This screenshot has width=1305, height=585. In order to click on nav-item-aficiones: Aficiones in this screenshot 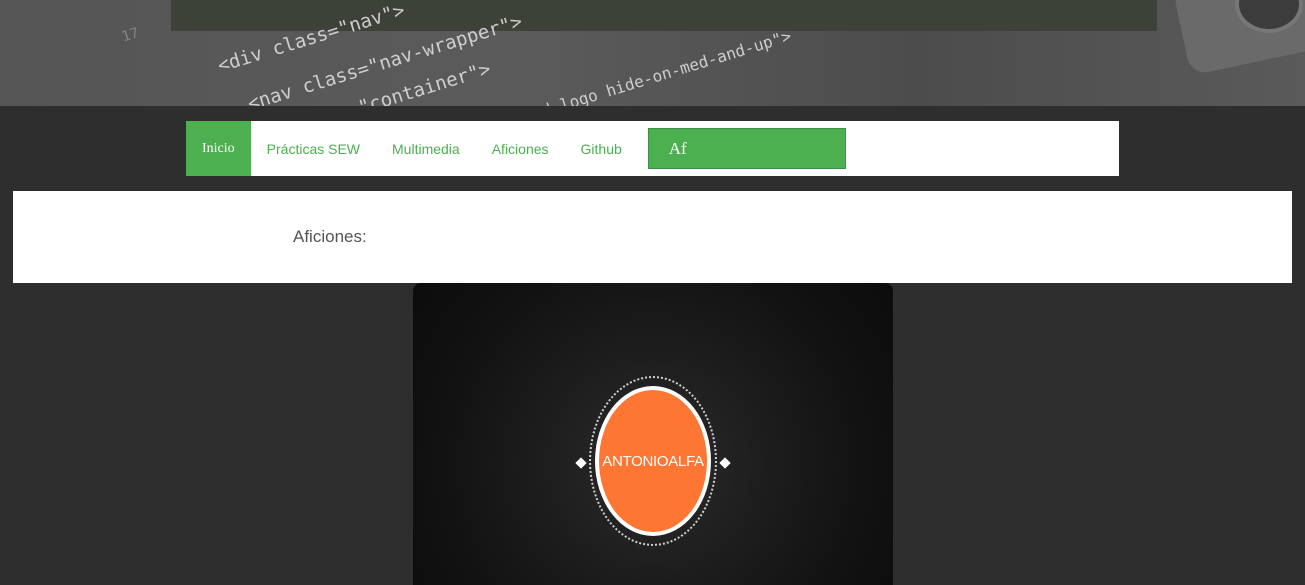, I will do `click(520, 148)`.